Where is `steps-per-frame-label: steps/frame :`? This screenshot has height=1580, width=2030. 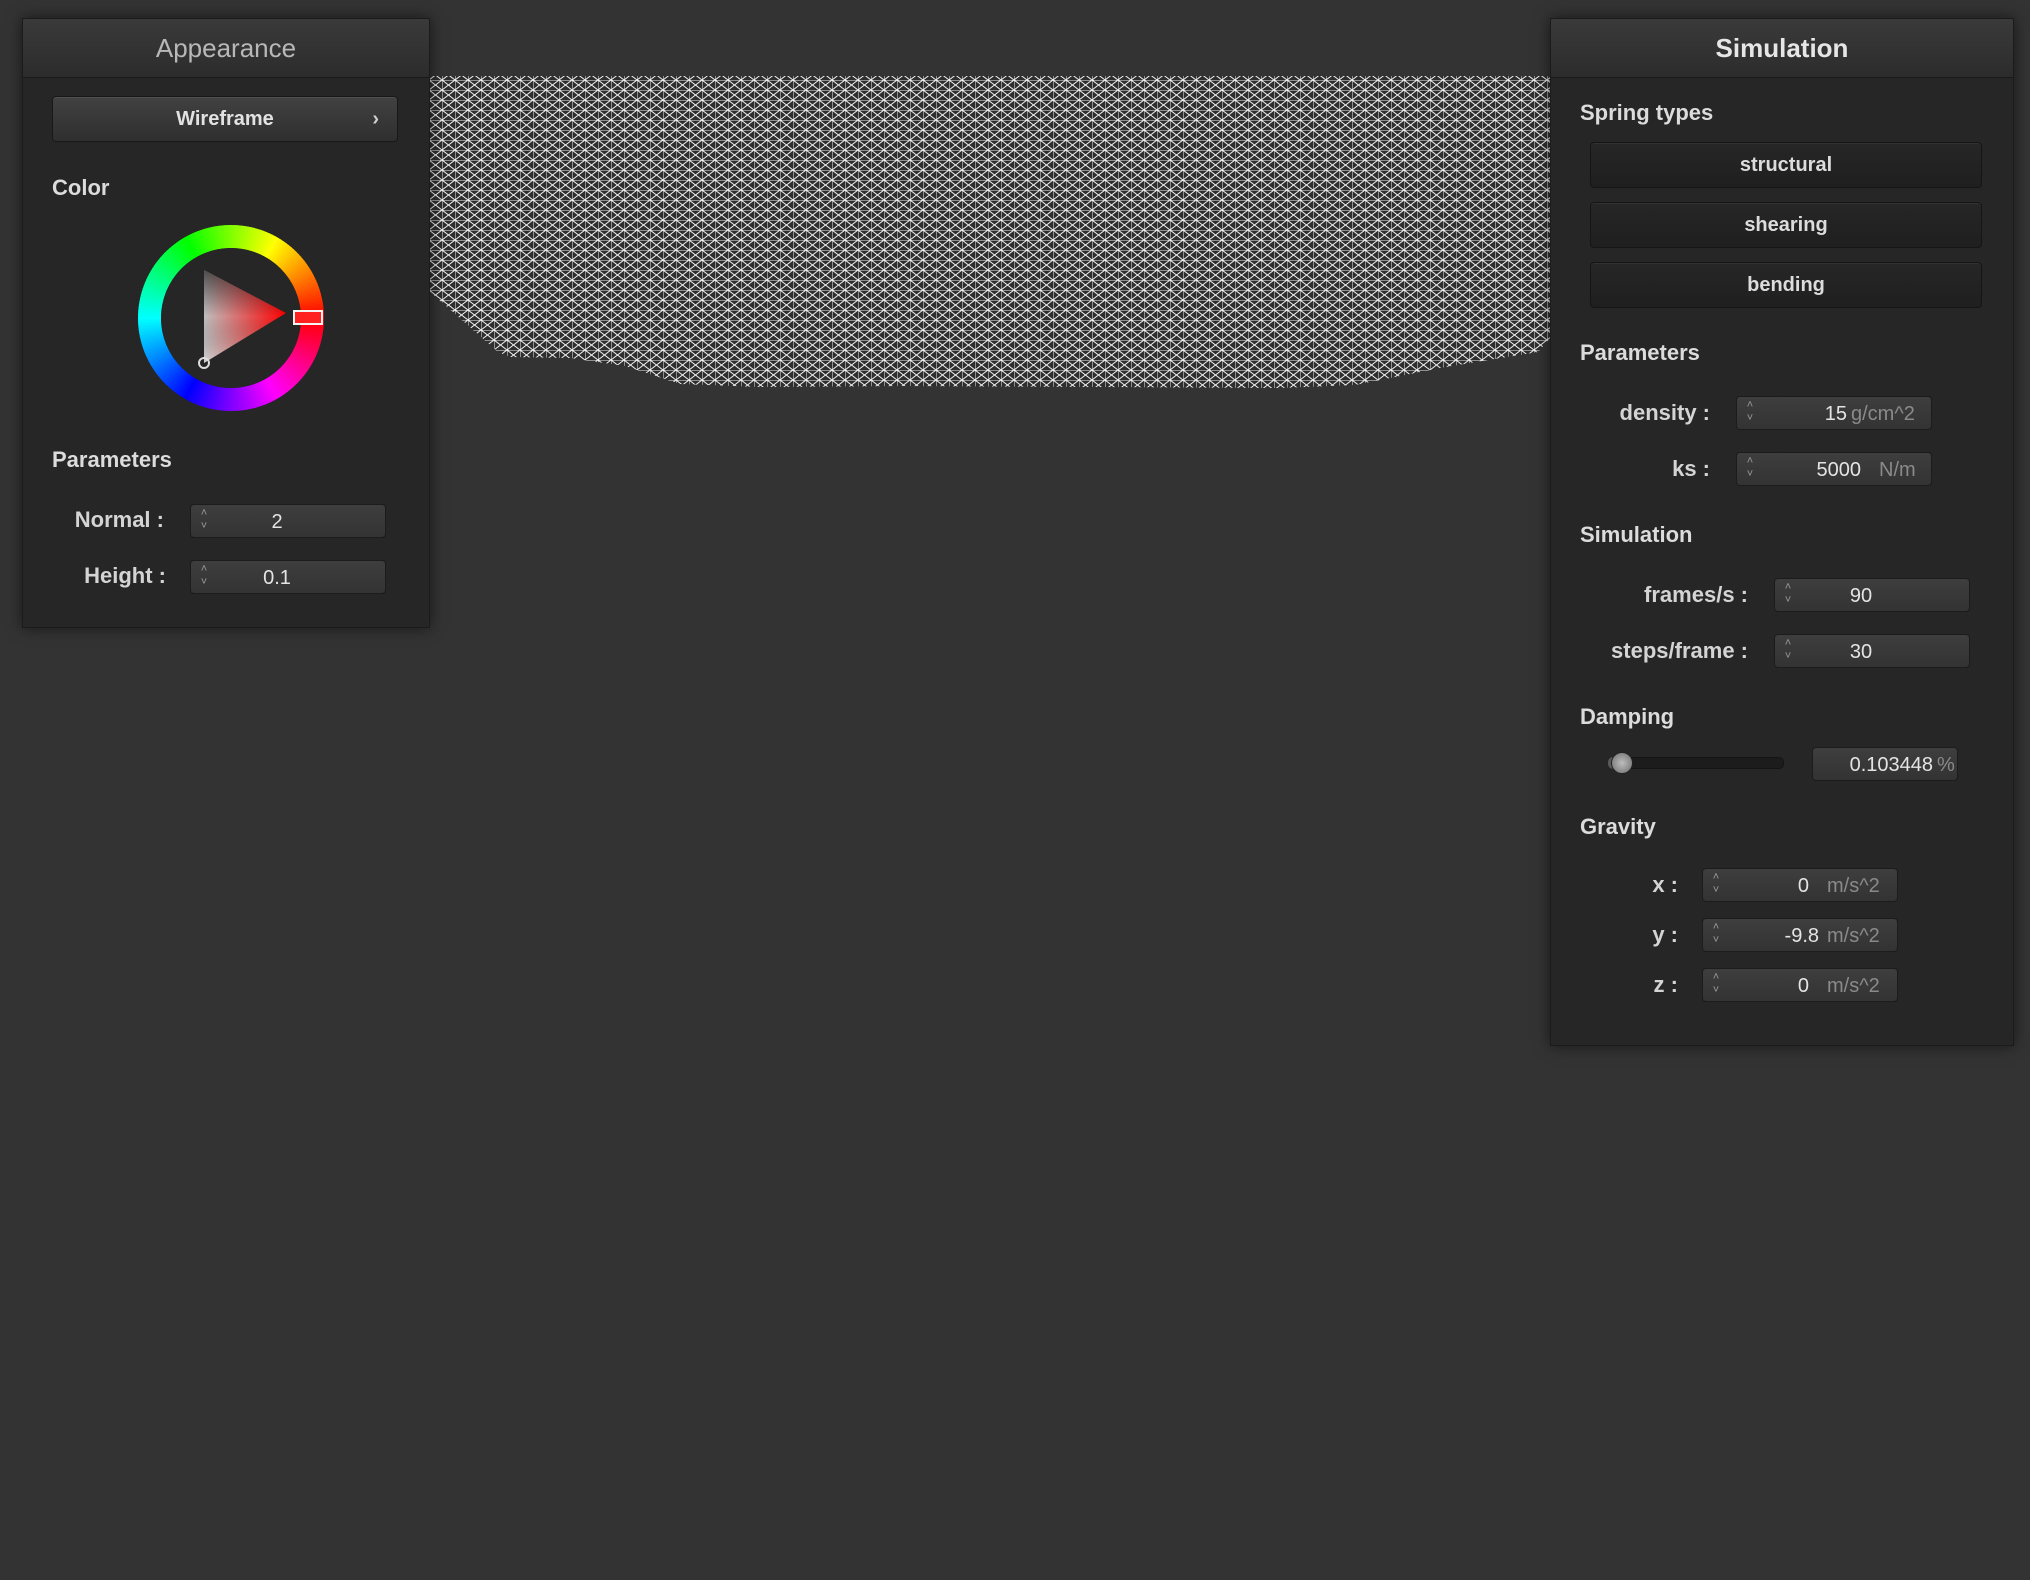 steps-per-frame-label: steps/frame : is located at coordinates (1679, 650).